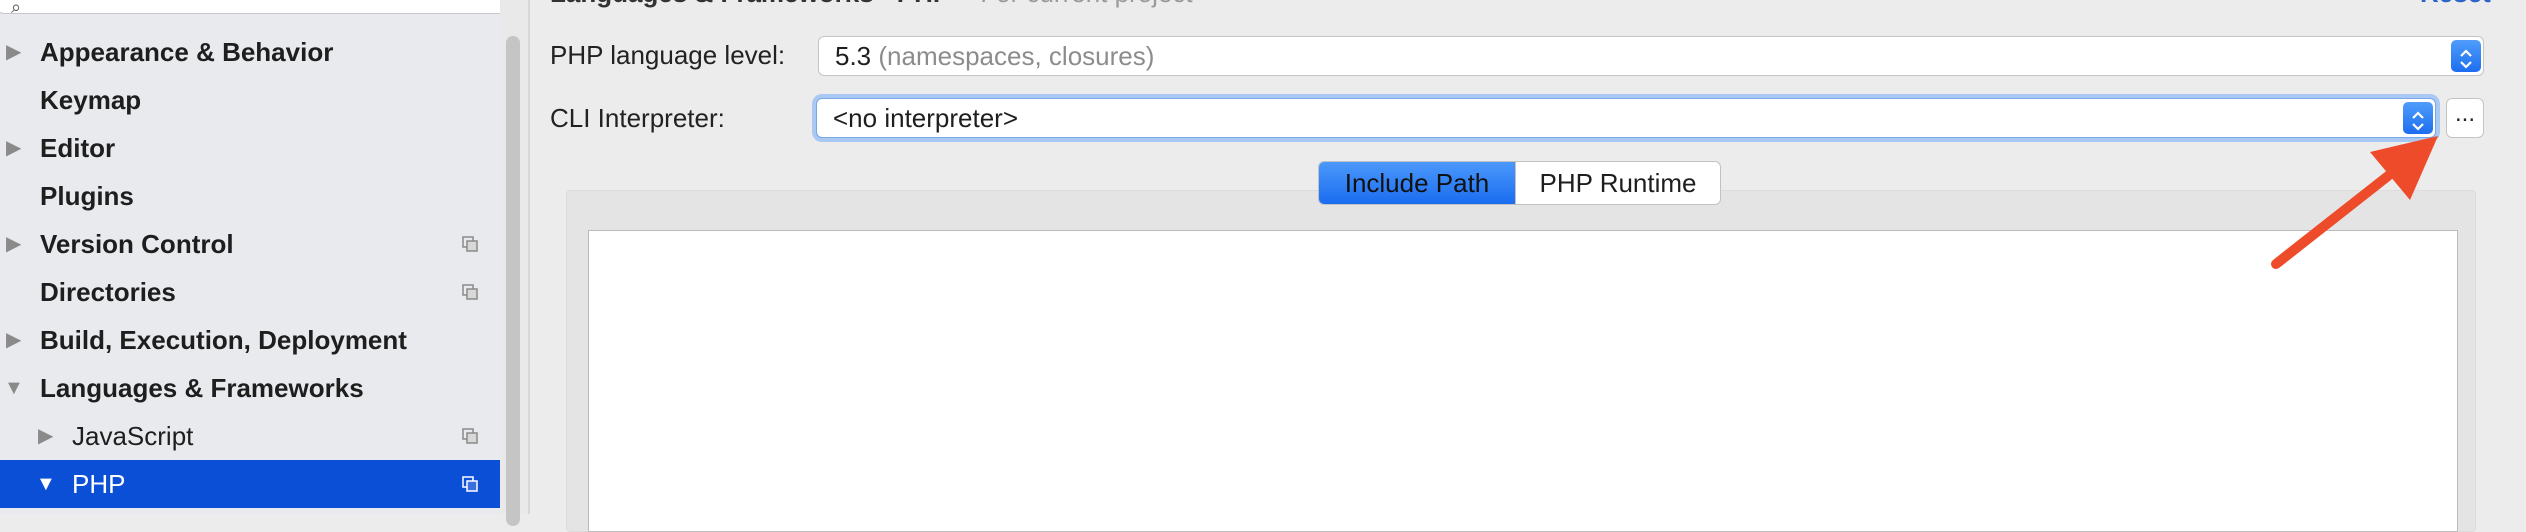  What do you see at coordinates (250, 8) in the screenshot?
I see `settings-search-field: ⌕` at bounding box center [250, 8].